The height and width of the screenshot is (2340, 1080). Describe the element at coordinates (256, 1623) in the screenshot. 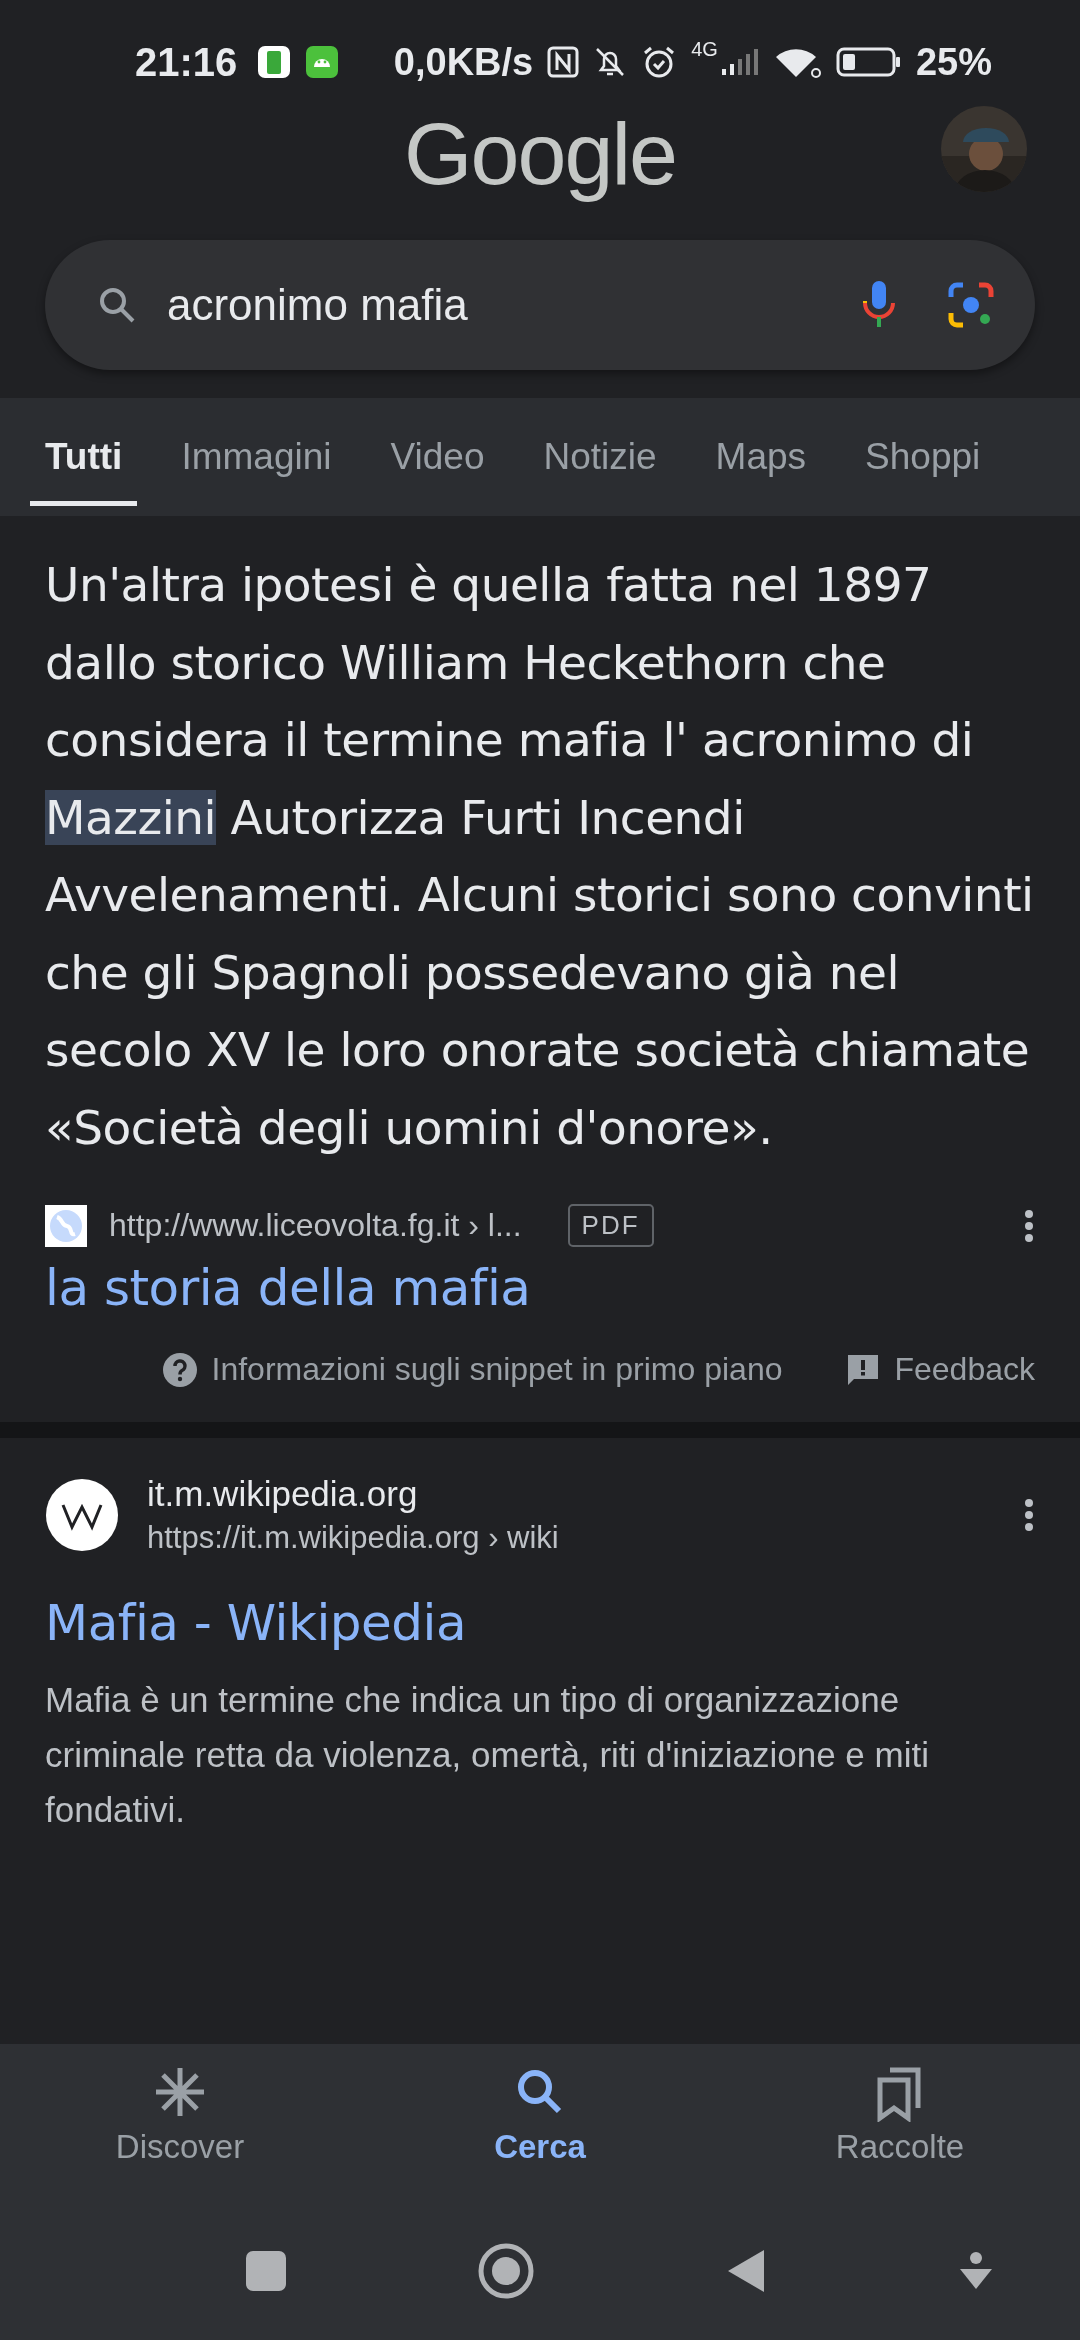

I see `result-title-link: Mafia - Wikipedia` at that location.